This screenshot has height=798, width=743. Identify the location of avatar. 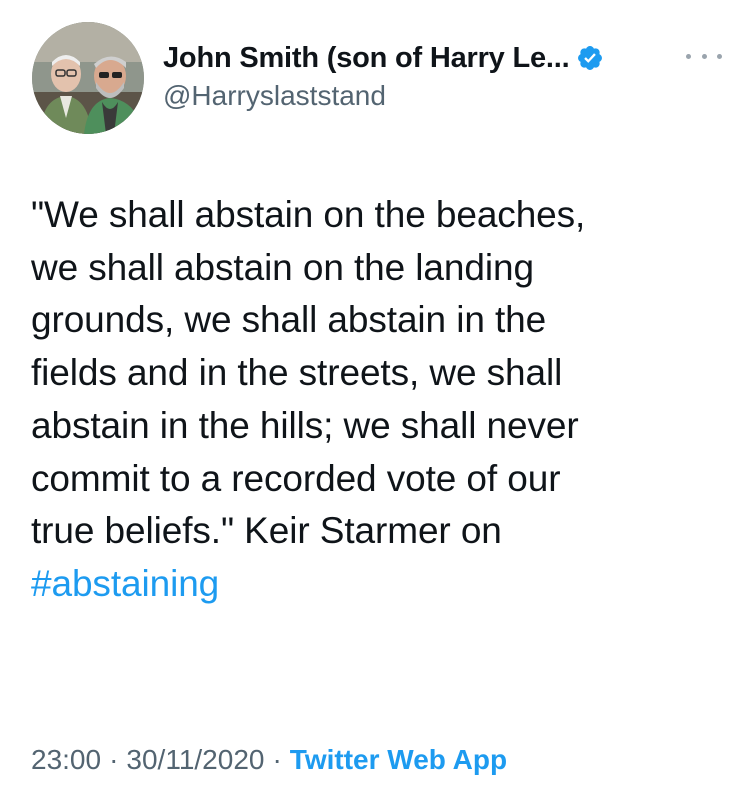
(88, 78).